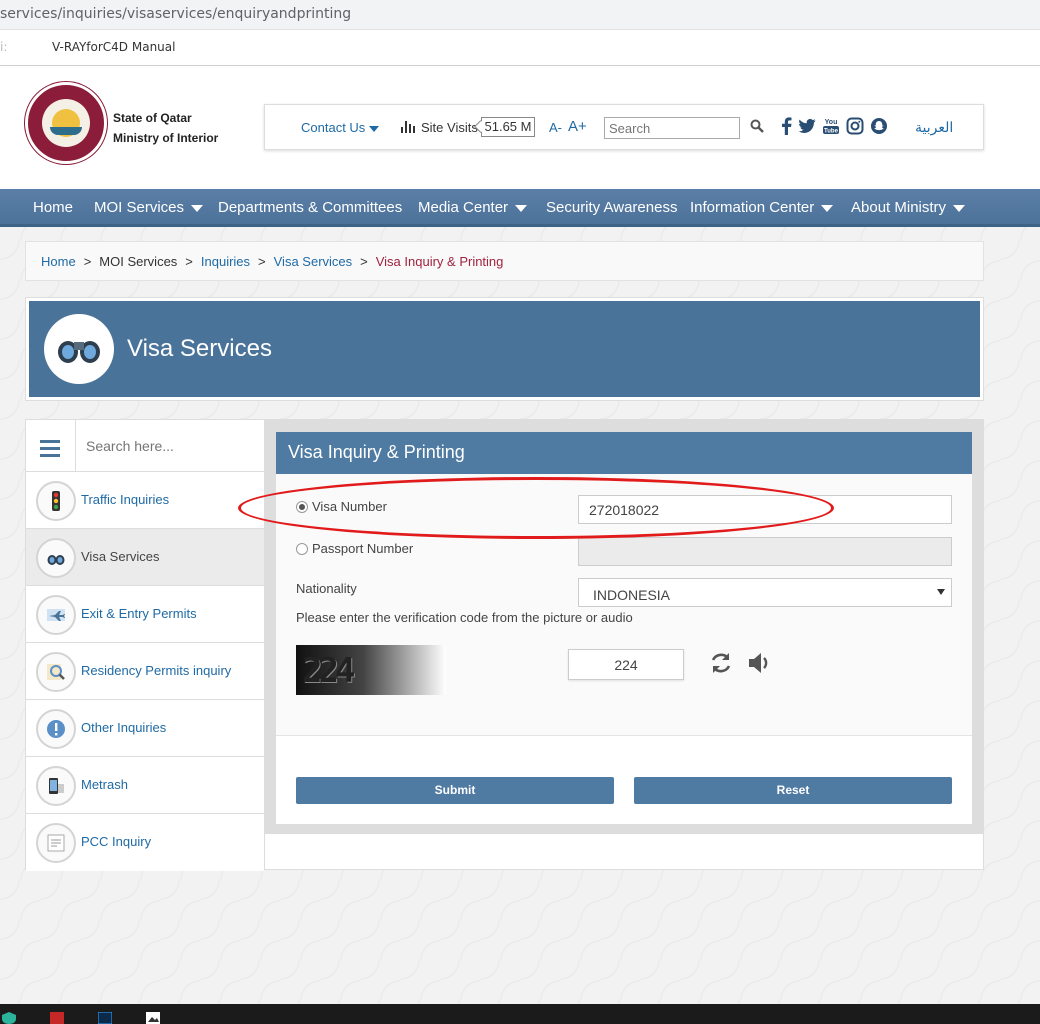 This screenshot has width=1040, height=1024. I want to click on refresh-icon, so click(721, 663).